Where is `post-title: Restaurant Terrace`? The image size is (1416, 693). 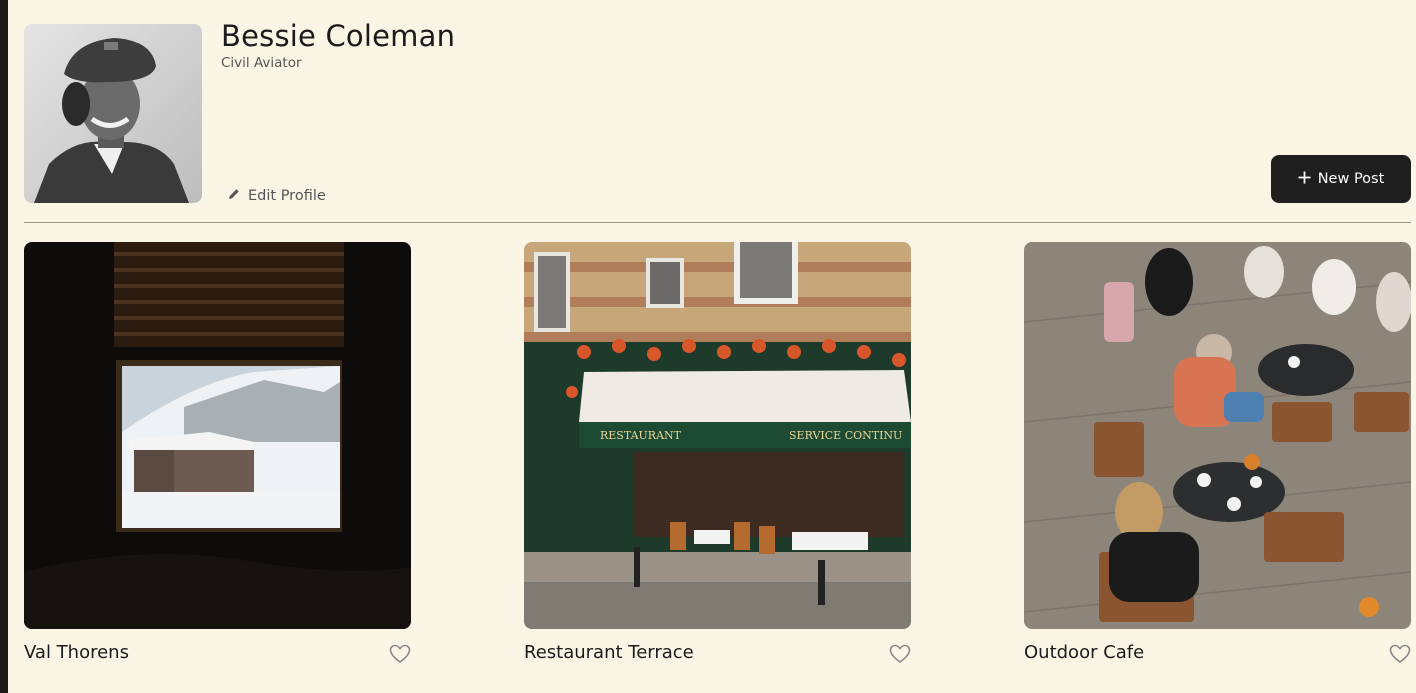
post-title: Restaurant Terrace is located at coordinates (609, 652).